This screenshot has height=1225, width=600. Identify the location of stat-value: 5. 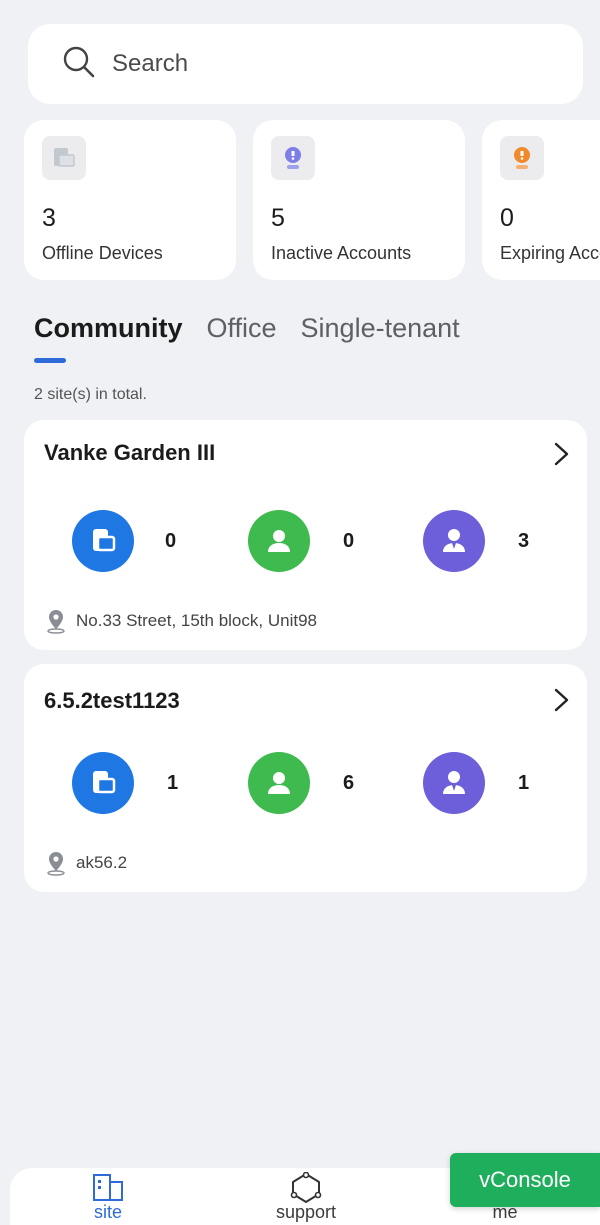
(278, 218).